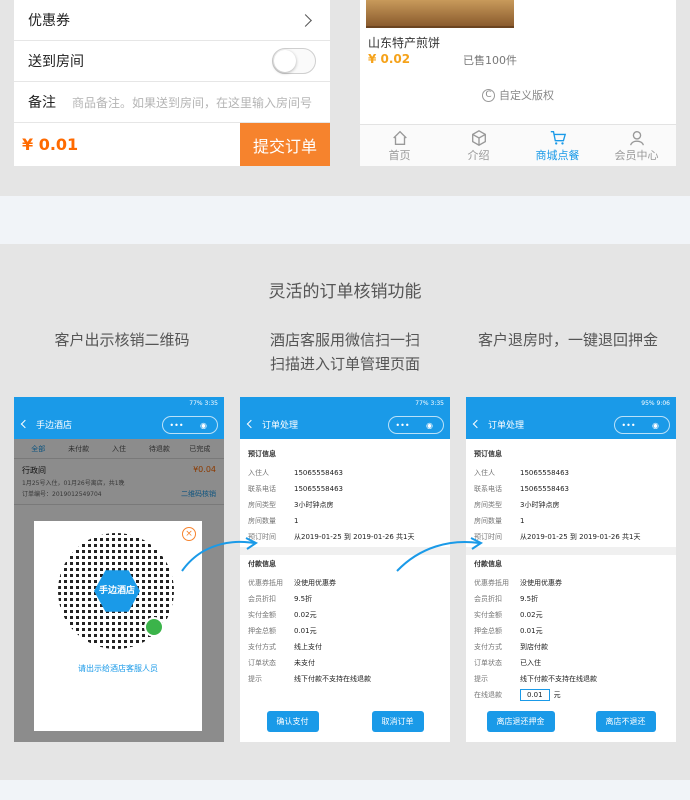 Image resolution: width=690 pixels, height=800 pixels. Describe the element at coordinates (305, 631) in the screenshot. I see `detail-value: 0.01元` at that location.